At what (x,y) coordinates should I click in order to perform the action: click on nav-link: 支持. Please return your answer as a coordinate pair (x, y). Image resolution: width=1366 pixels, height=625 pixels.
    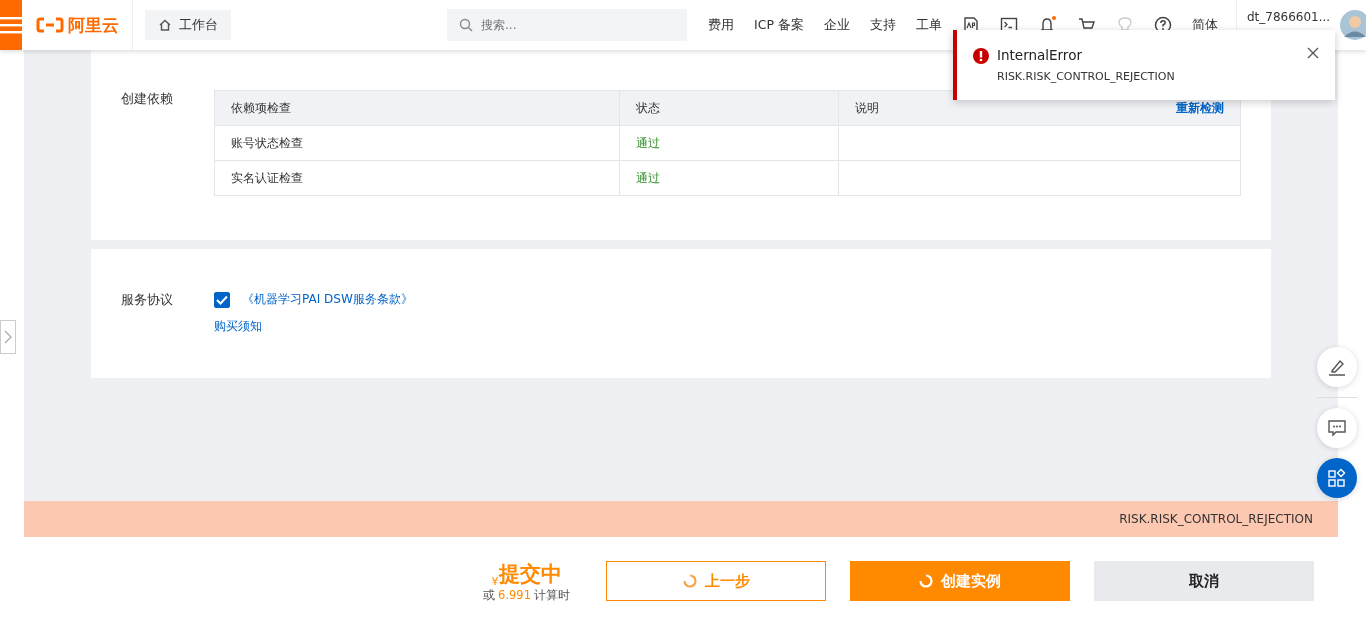
    Looking at the image, I should click on (882, 25).